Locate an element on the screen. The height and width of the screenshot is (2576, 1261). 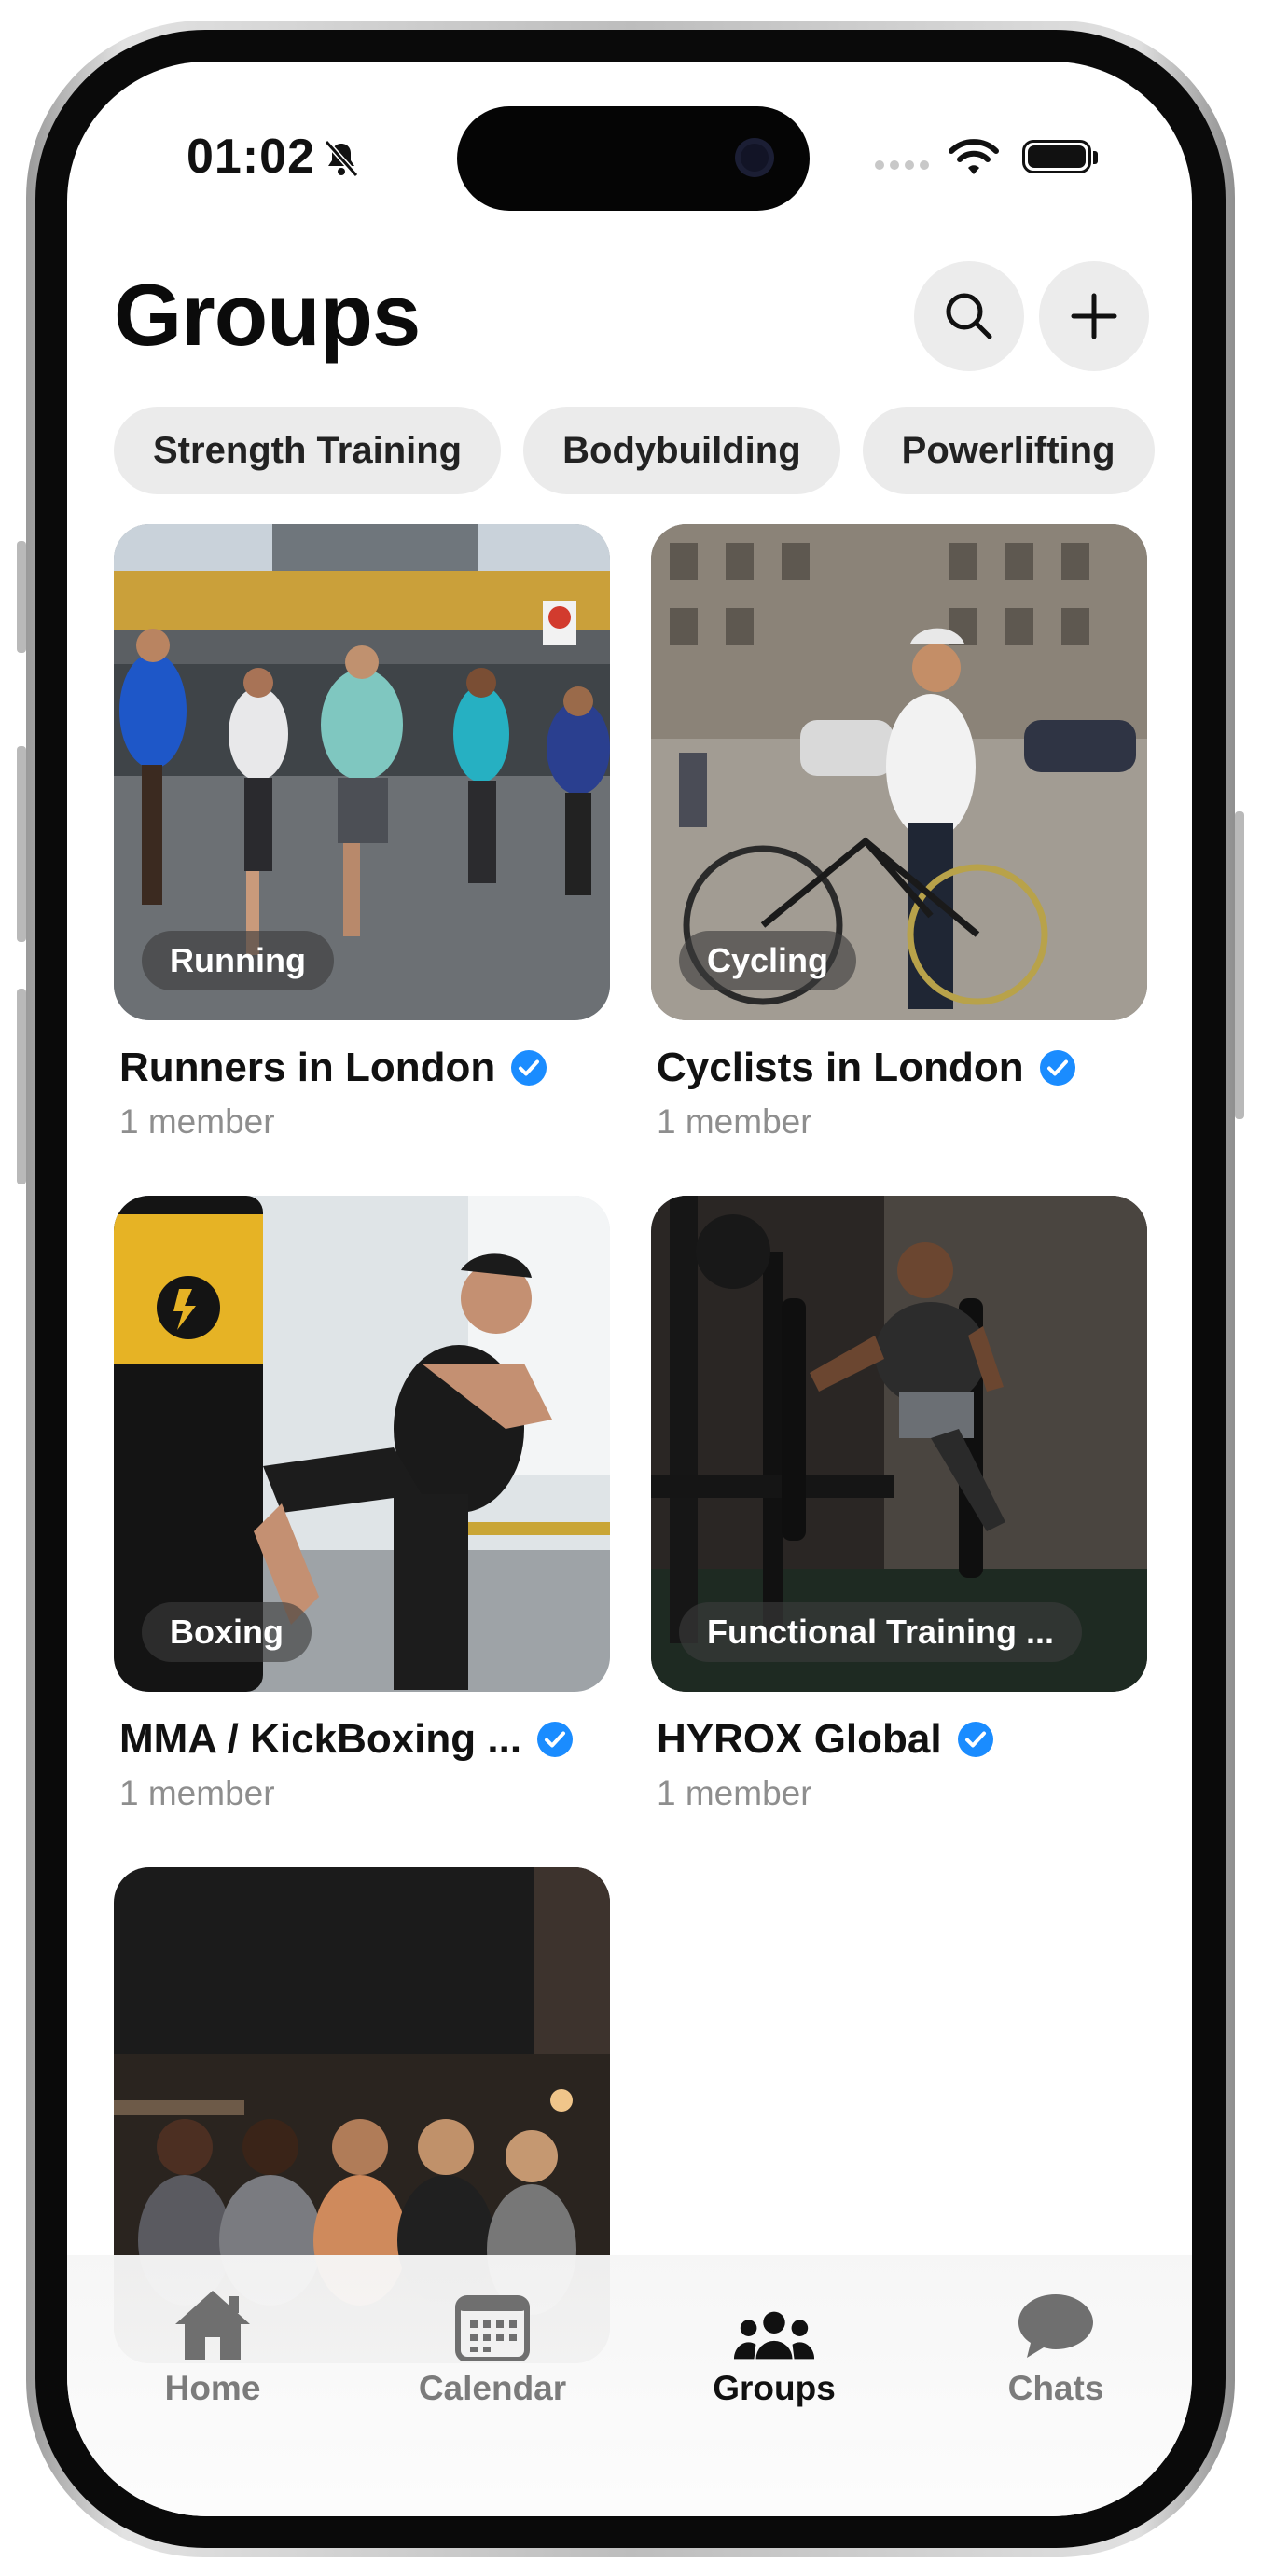
filter-chip: Bodybuilding is located at coordinates (681, 450).